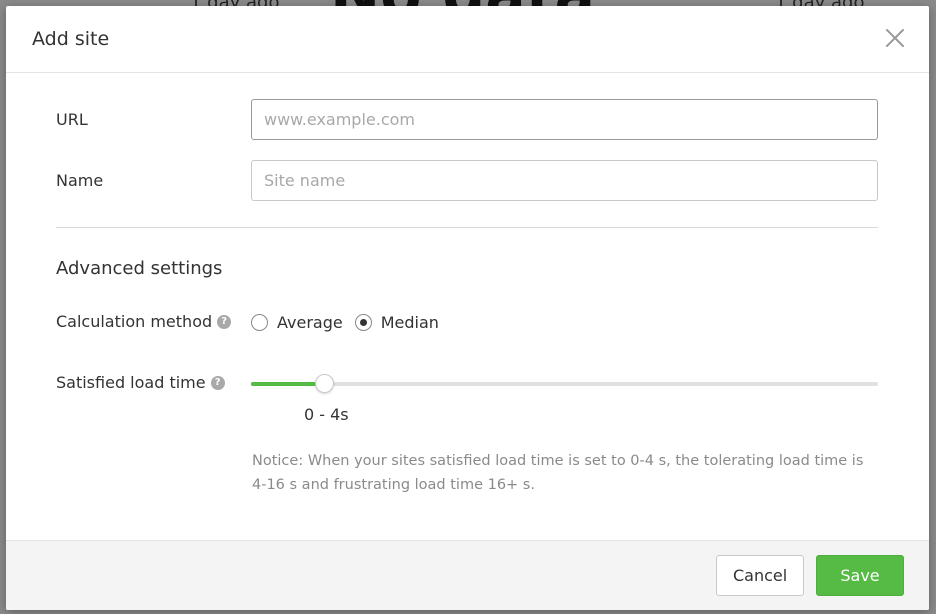 Image resolution: width=936 pixels, height=614 pixels. Describe the element at coordinates (326, 414) in the screenshot. I see `load-time-value: 0 - 4s` at that location.